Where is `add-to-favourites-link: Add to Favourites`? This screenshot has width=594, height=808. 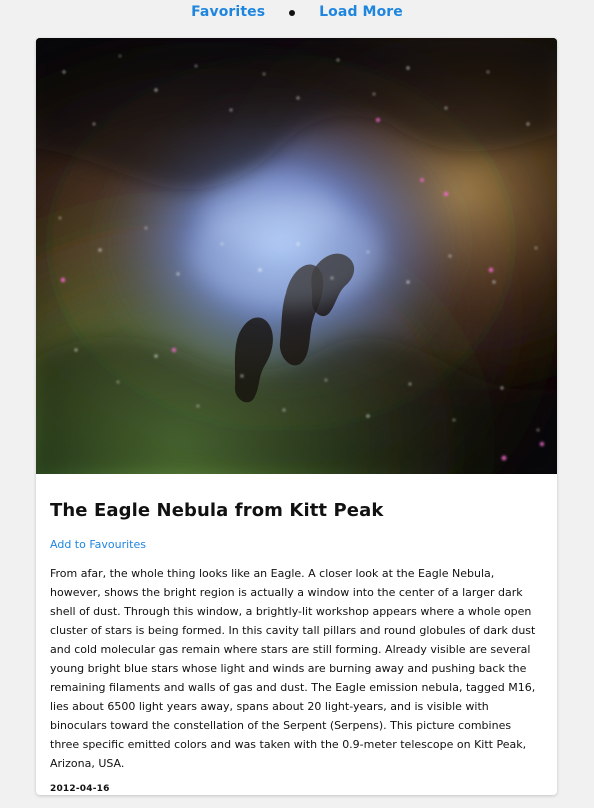 add-to-favourites-link: Add to Favourites is located at coordinates (98, 544).